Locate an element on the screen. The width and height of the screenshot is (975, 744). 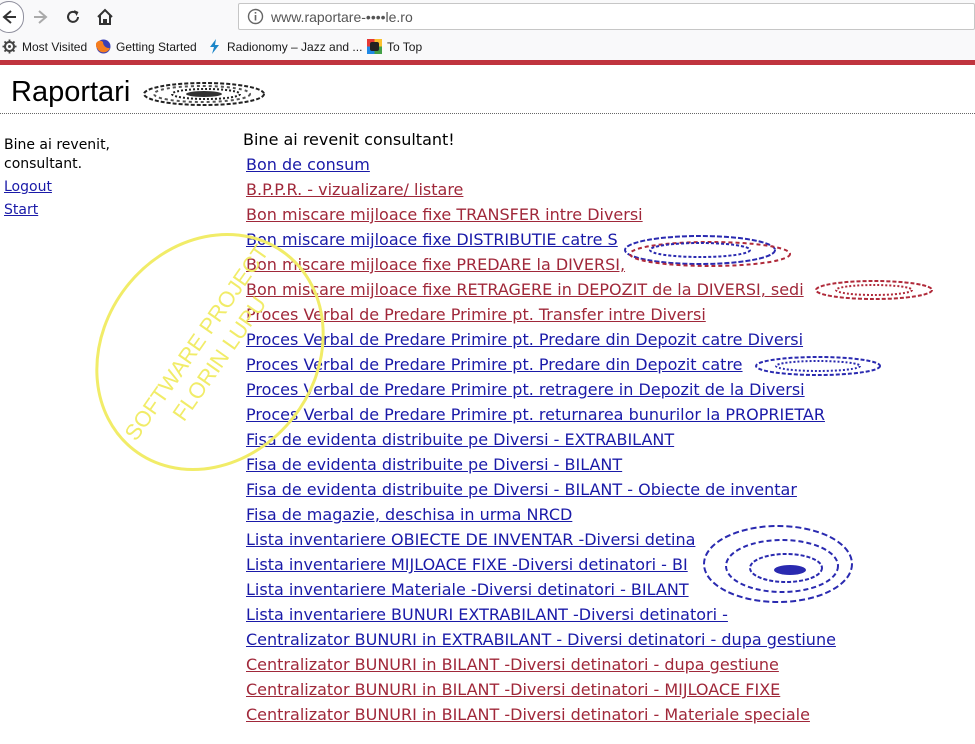
bookmark-label: Most Visited is located at coordinates (55, 46).